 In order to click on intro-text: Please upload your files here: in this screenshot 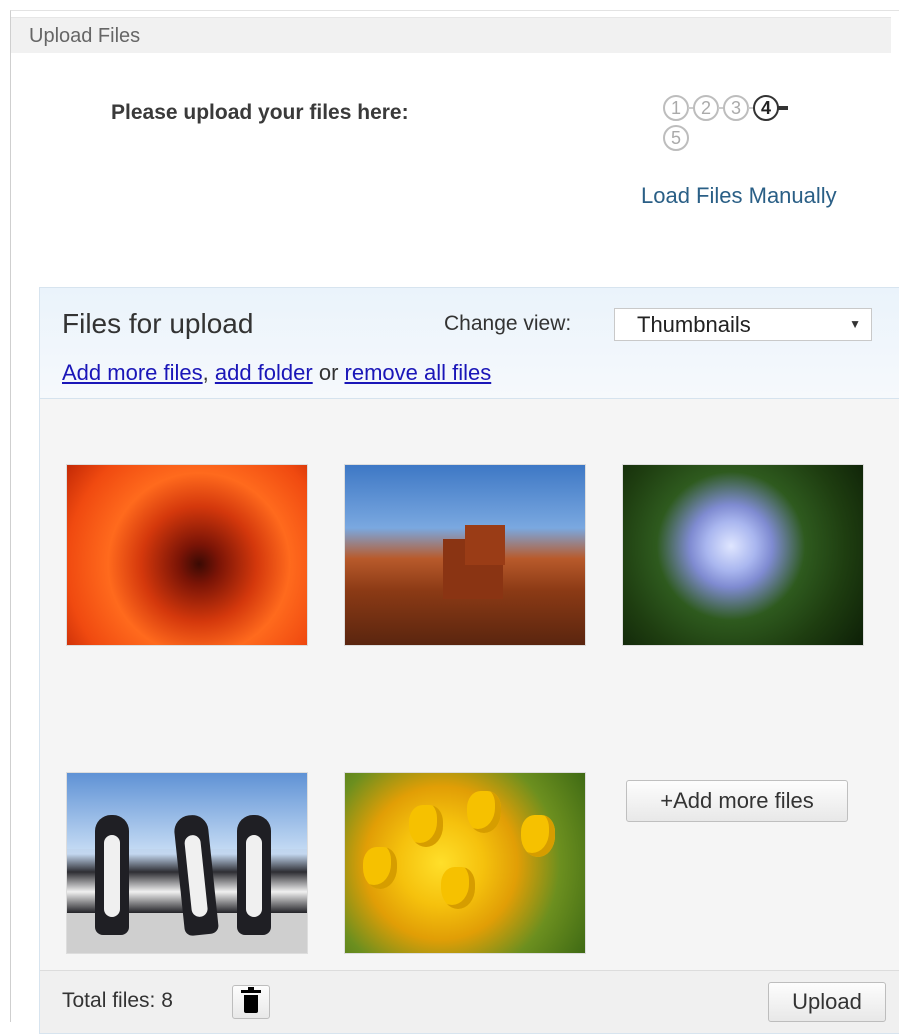, I will do `click(260, 112)`.